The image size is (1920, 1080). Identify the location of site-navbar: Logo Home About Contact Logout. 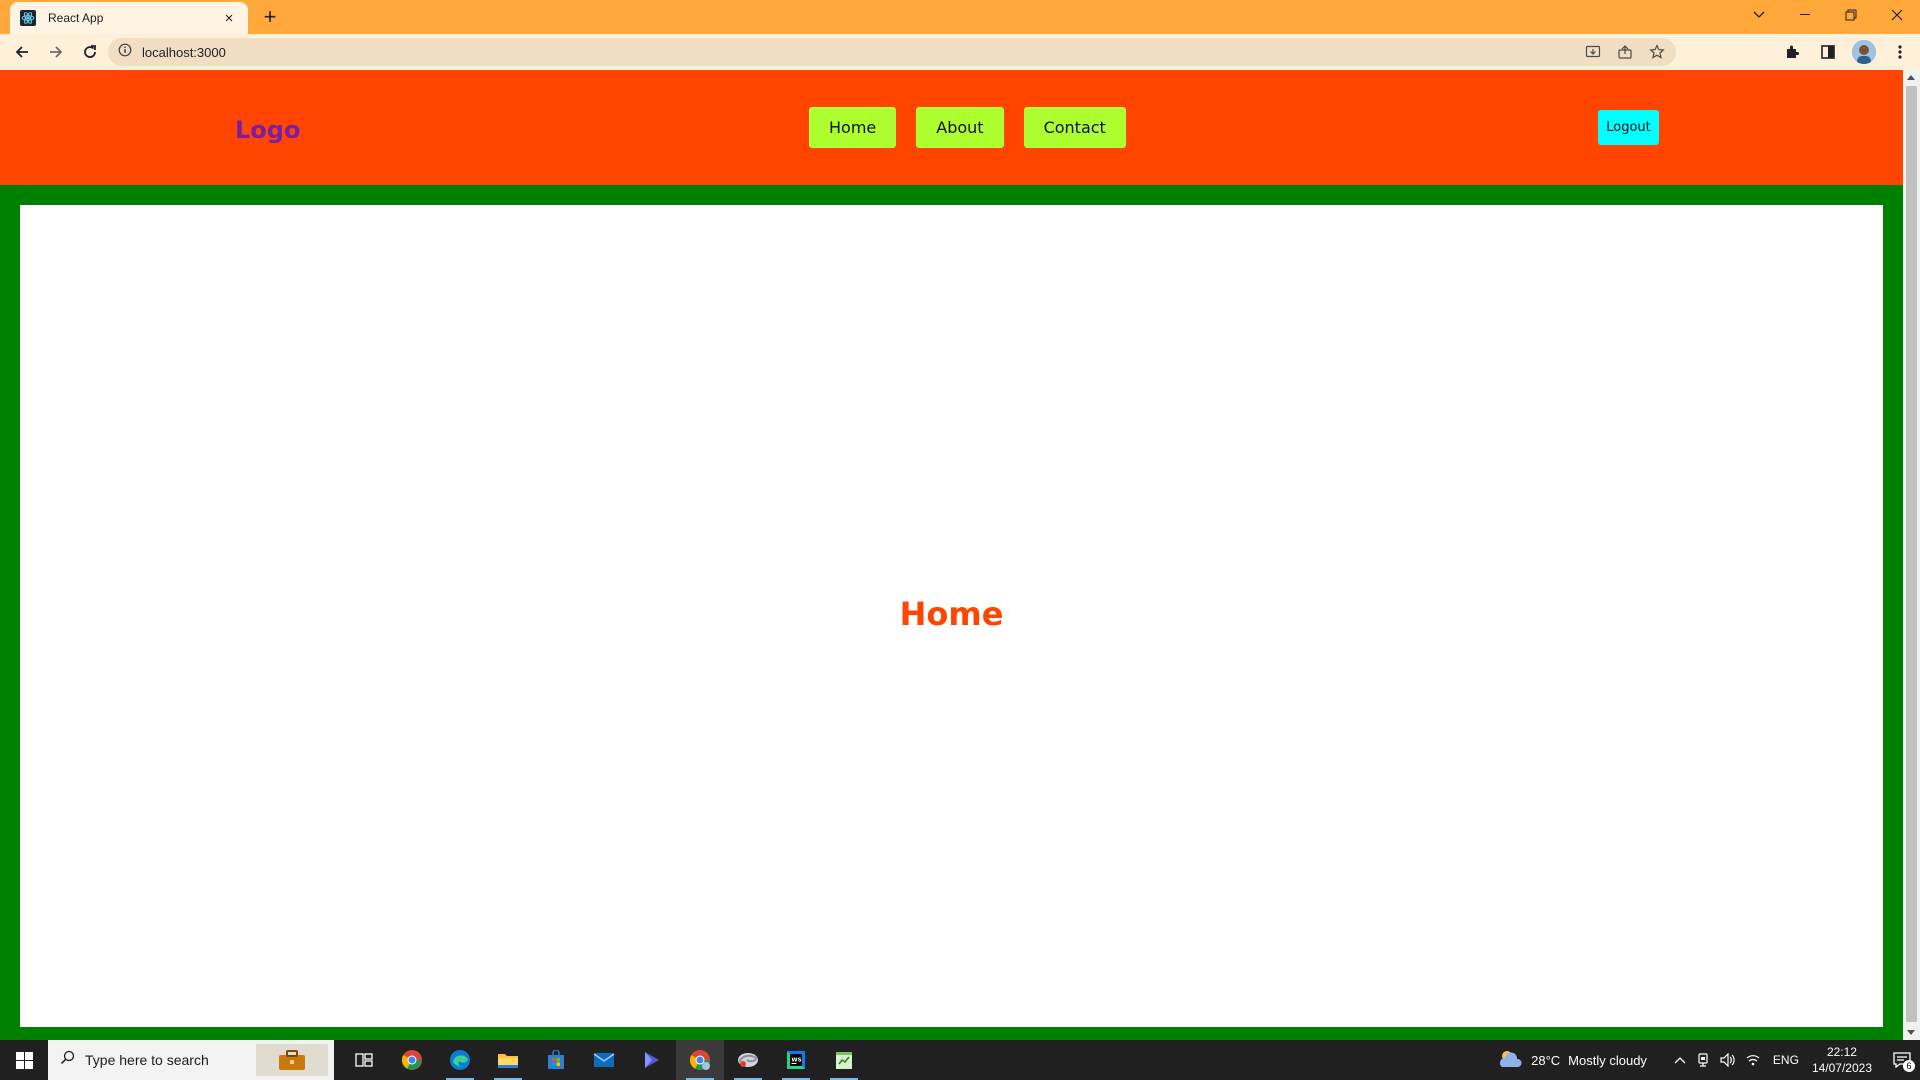
(951, 127).